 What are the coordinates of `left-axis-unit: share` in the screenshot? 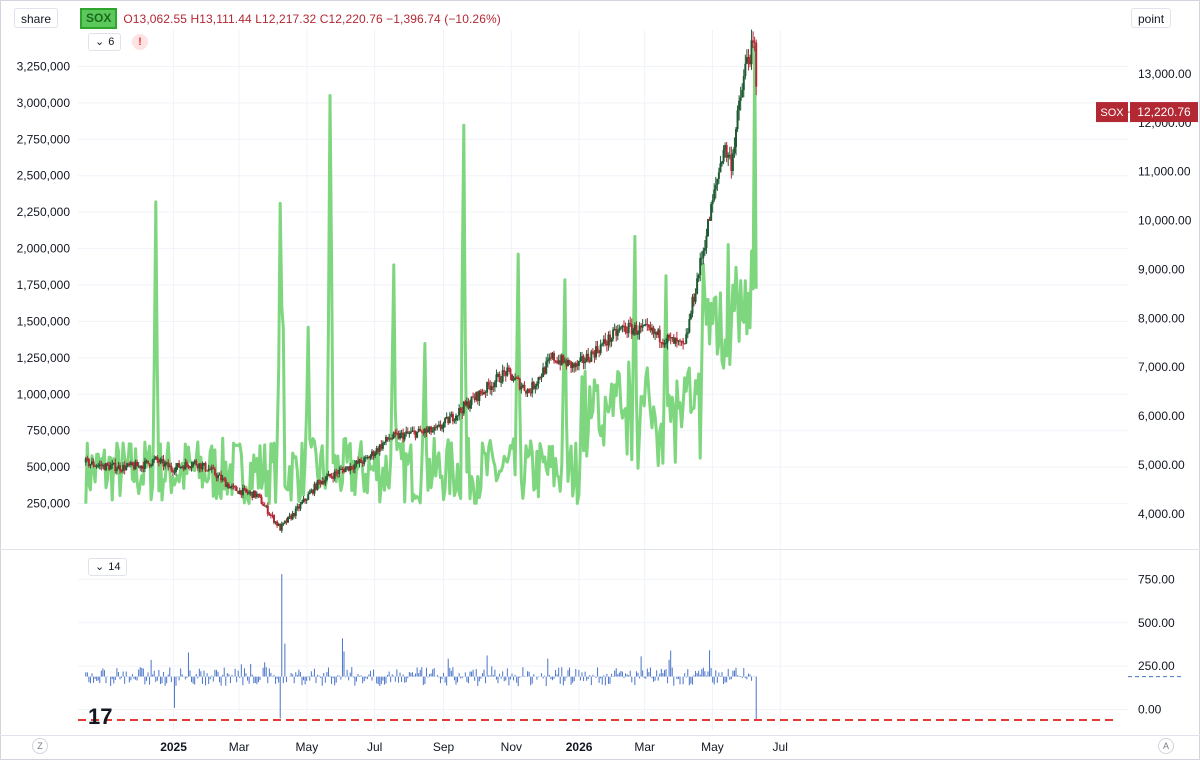 It's located at (36, 18).